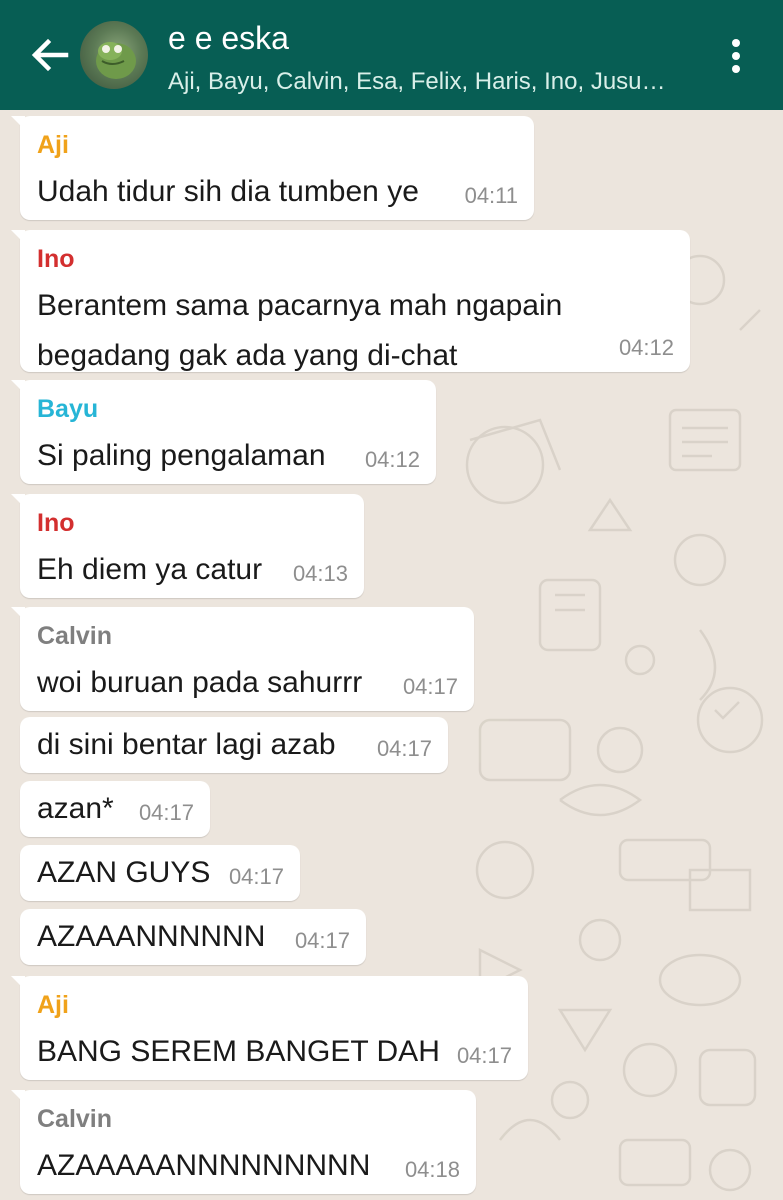 This screenshot has height=1200, width=783. I want to click on message-timestamp: 04:18, so click(432, 1169).